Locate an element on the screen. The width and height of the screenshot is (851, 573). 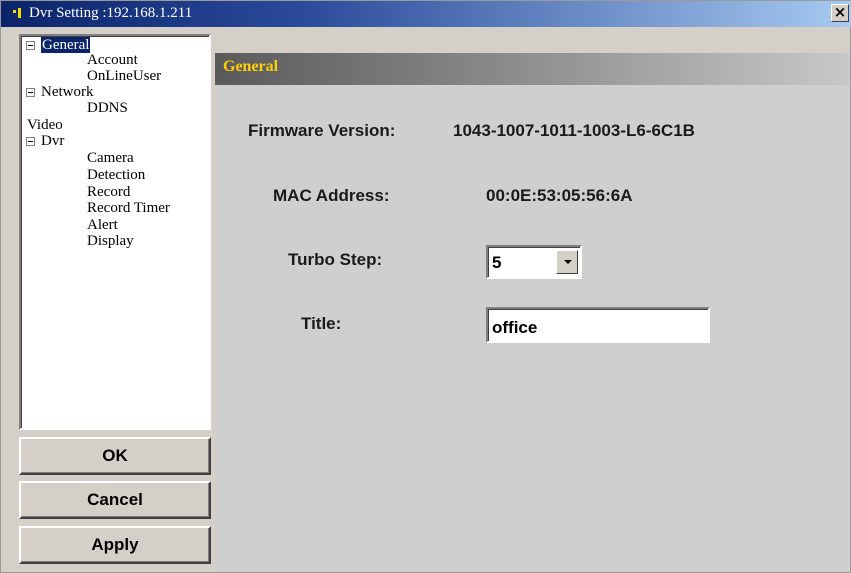
tree-item-onlineuser: OnLineUser is located at coordinates (124, 76).